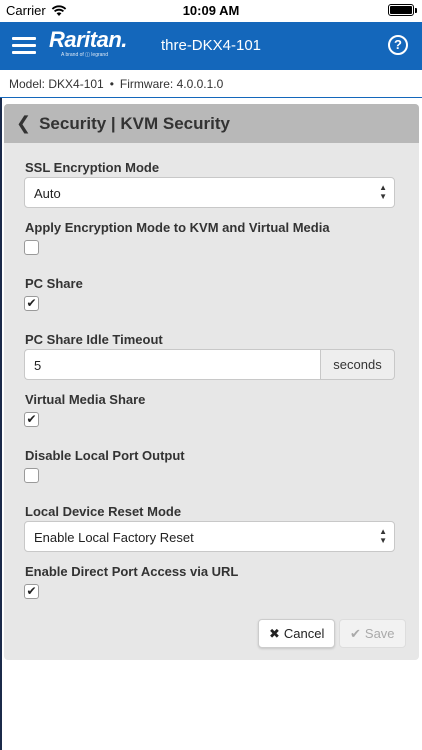 The height and width of the screenshot is (750, 422). I want to click on pc-share-timeout-group: 5 seconds, so click(209, 364).